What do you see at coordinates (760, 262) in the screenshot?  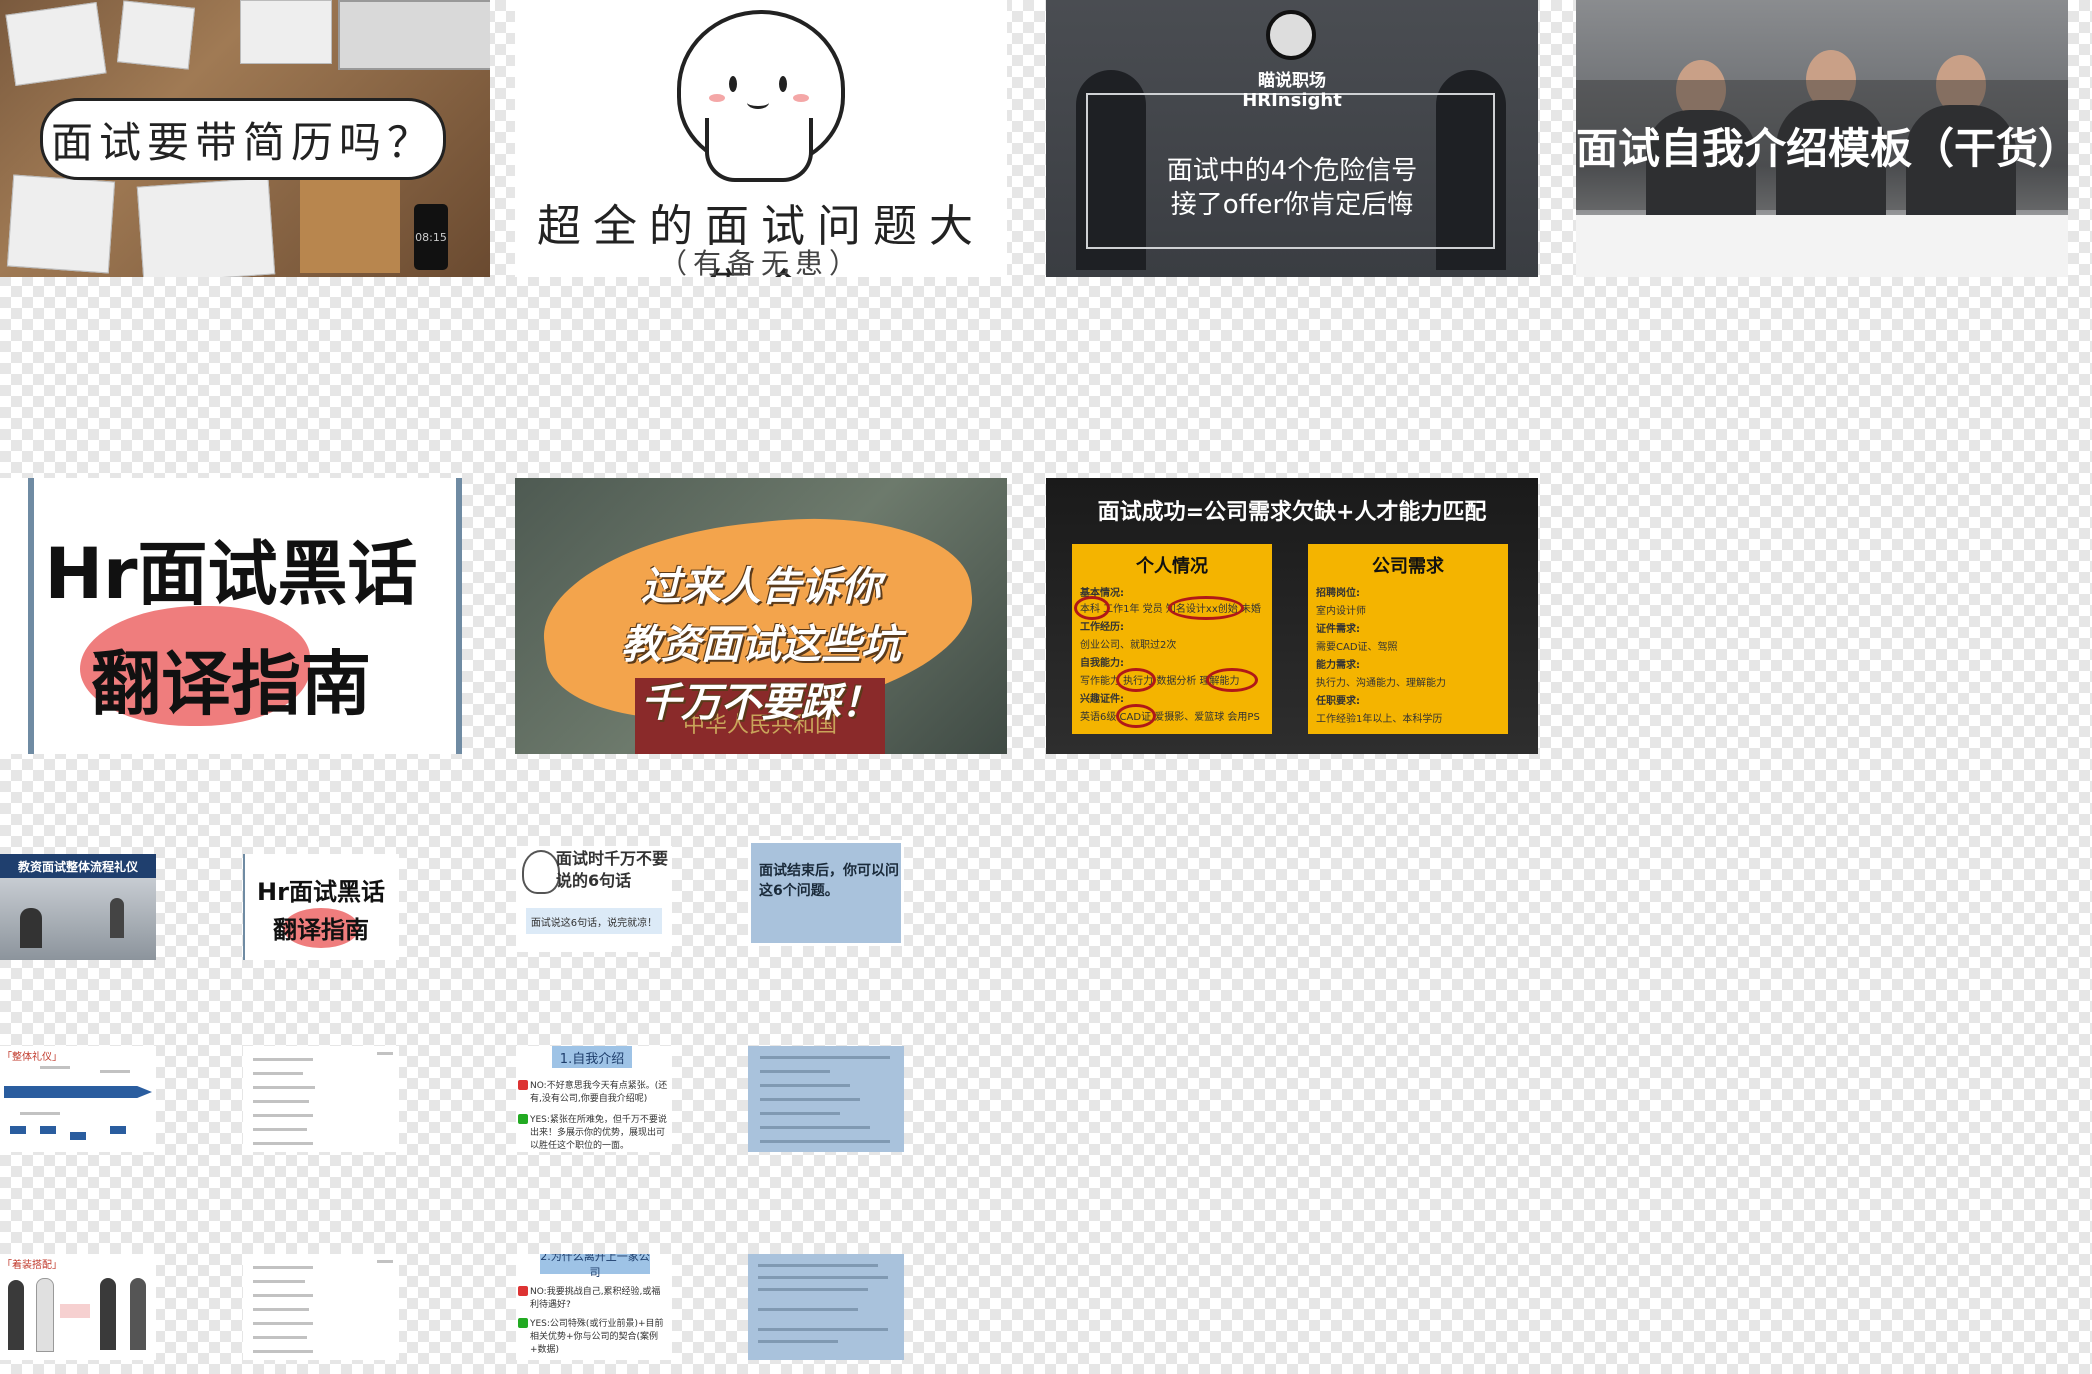 I see `thumbnail-subtitle: （有备无患）` at bounding box center [760, 262].